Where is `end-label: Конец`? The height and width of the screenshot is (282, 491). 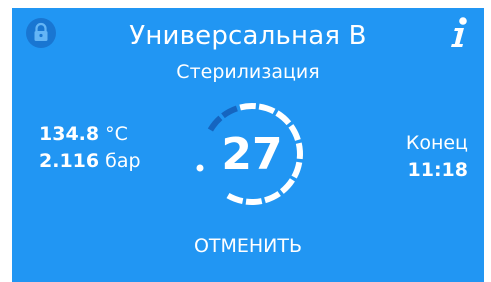
end-label: Конец is located at coordinates (436, 143).